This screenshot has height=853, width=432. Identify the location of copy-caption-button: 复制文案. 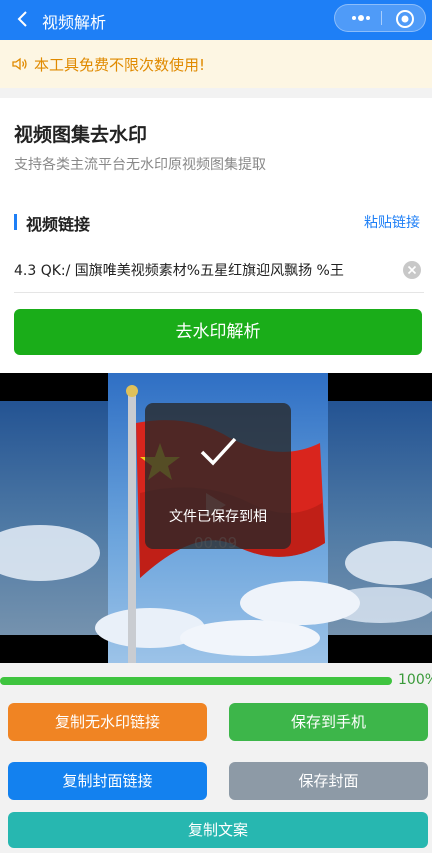
(218, 830).